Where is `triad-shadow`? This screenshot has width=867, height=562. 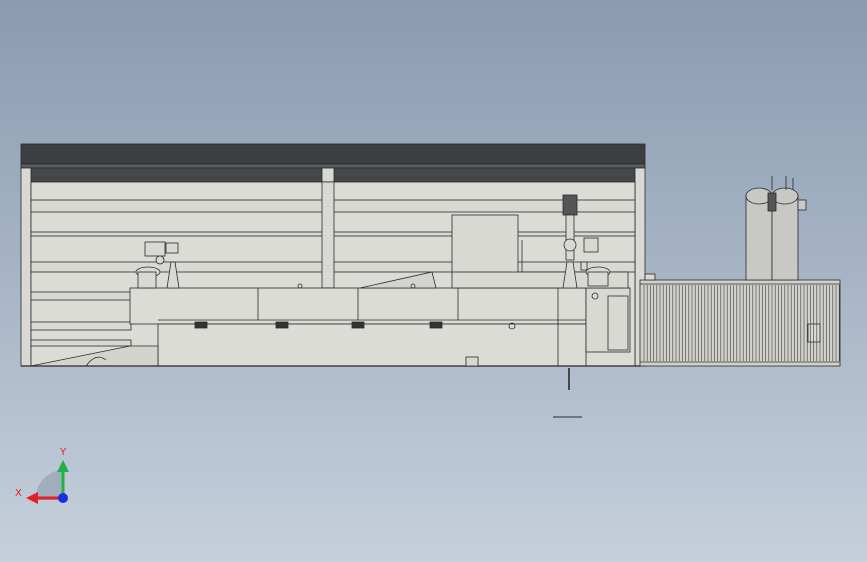 triad-shadow is located at coordinates (48, 485).